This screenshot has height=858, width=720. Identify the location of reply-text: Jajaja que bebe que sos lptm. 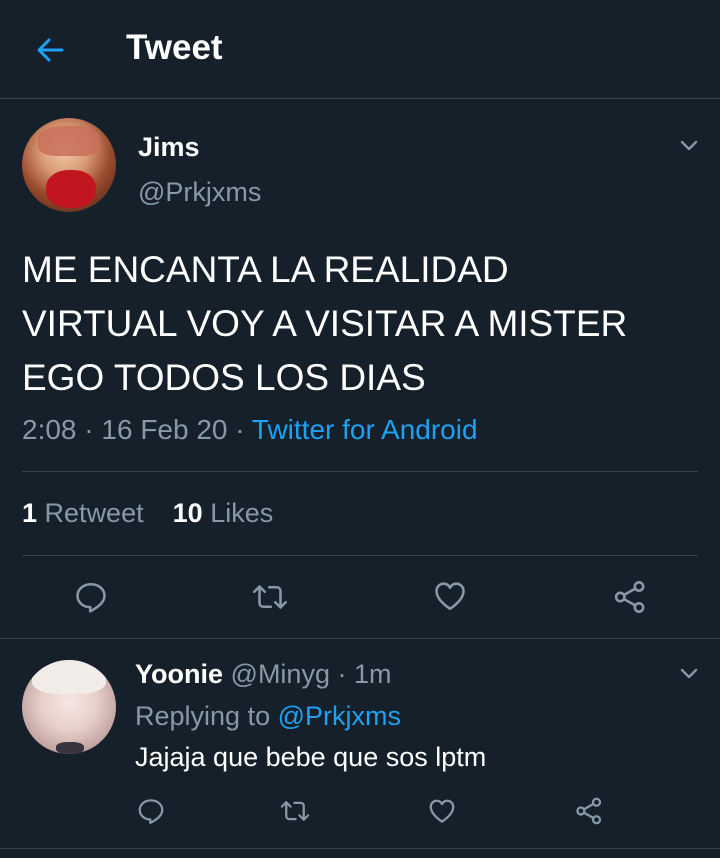
(311, 757).